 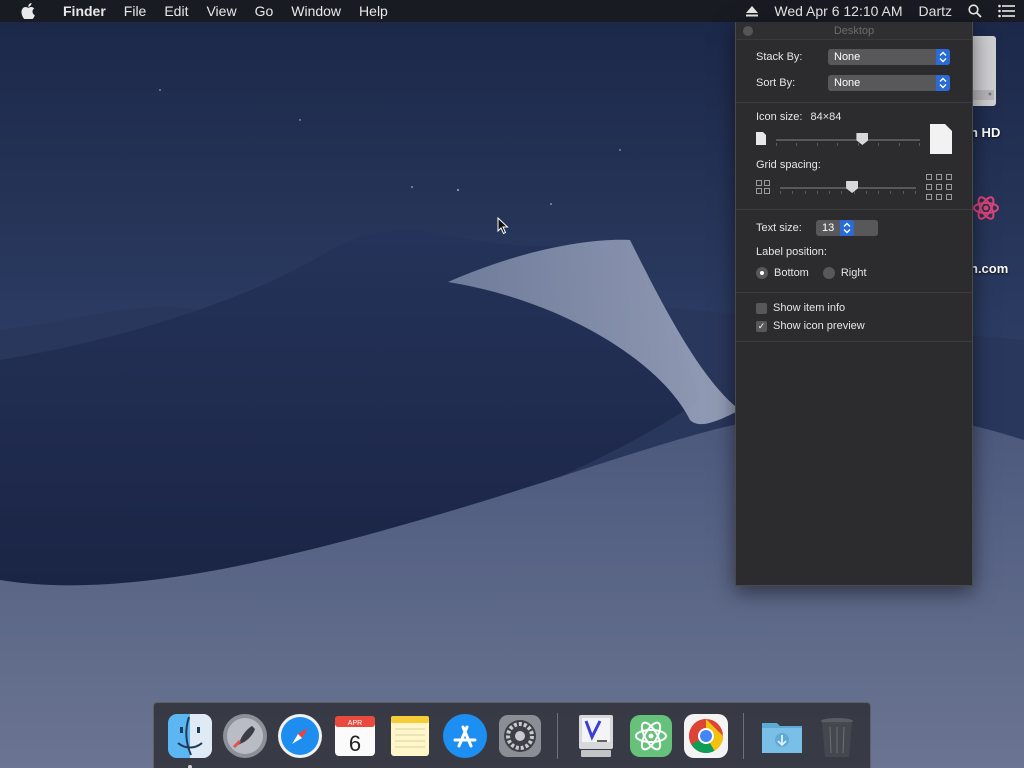 What do you see at coordinates (791, 252) in the screenshot?
I see `label-position-label: Label position:` at bounding box center [791, 252].